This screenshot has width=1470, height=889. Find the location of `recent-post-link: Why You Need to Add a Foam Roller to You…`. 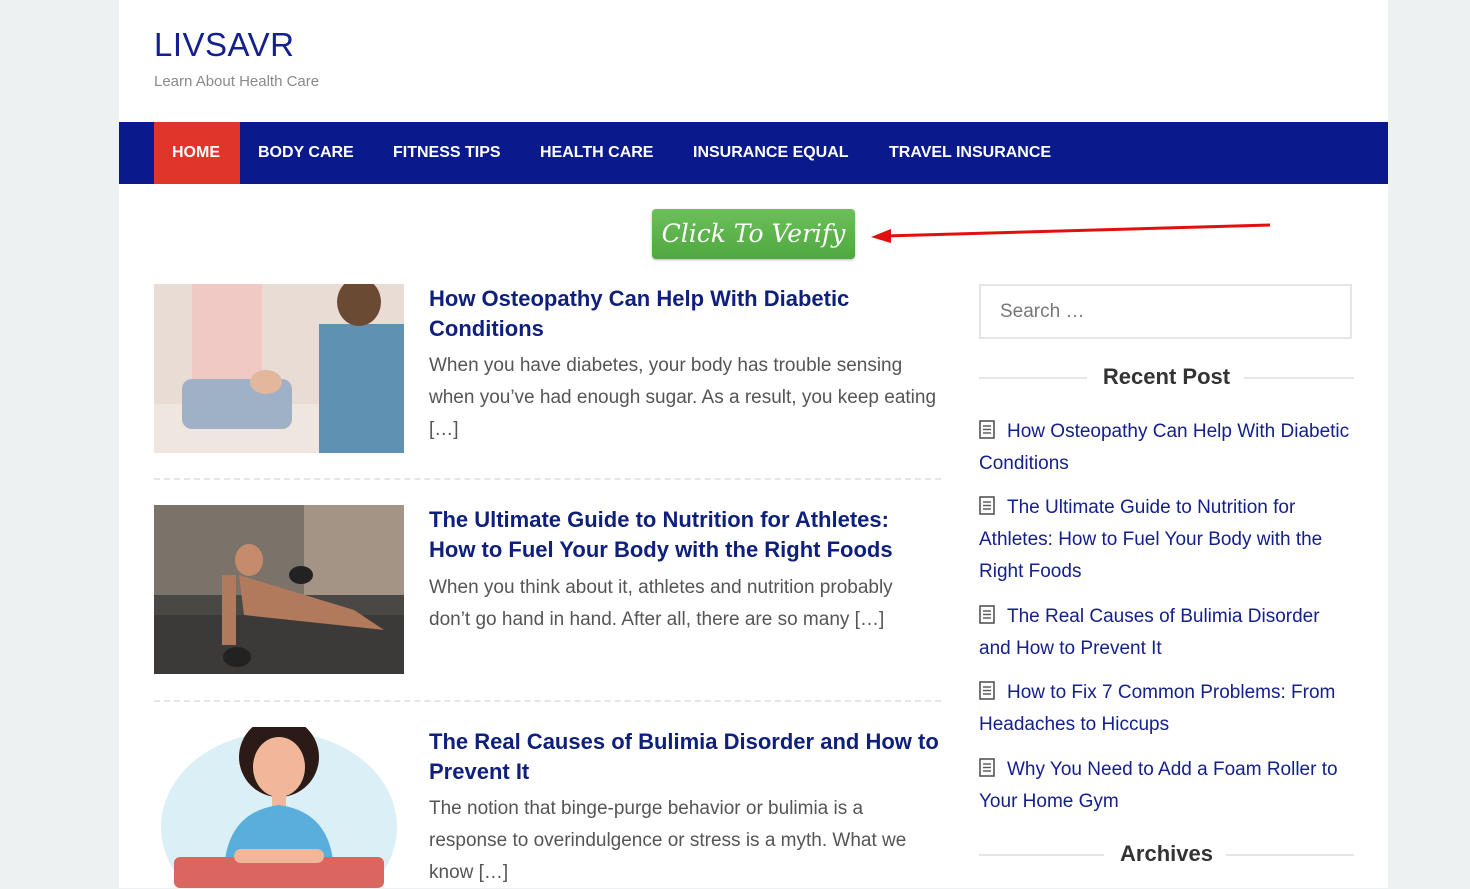

recent-post-link: Why You Need to Add a Foam Roller to You… is located at coordinates (1166, 786).